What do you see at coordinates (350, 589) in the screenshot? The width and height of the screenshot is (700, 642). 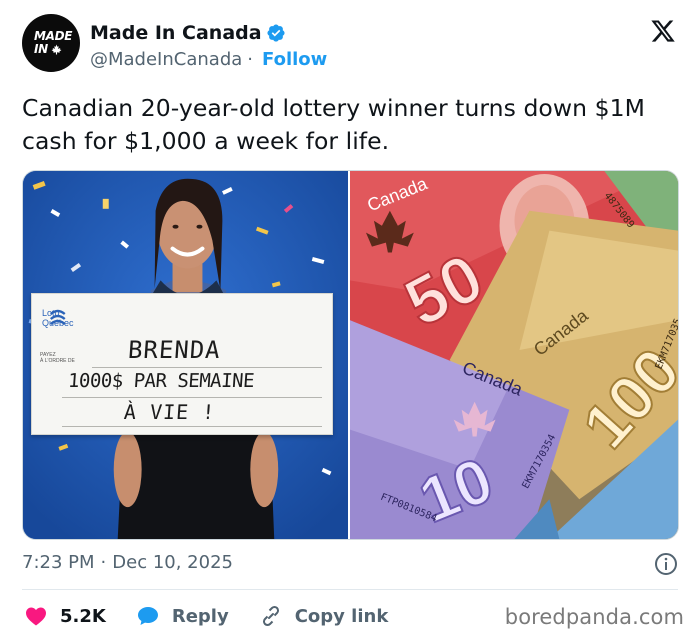 I see `divider` at bounding box center [350, 589].